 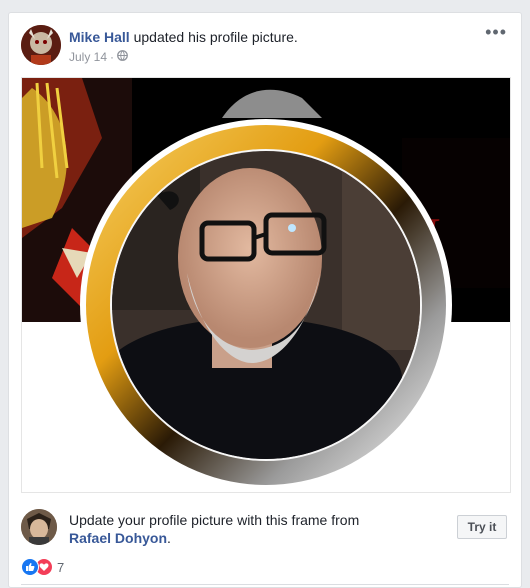 What do you see at coordinates (496, 32) in the screenshot?
I see `more-options-icon: •••` at bounding box center [496, 32].